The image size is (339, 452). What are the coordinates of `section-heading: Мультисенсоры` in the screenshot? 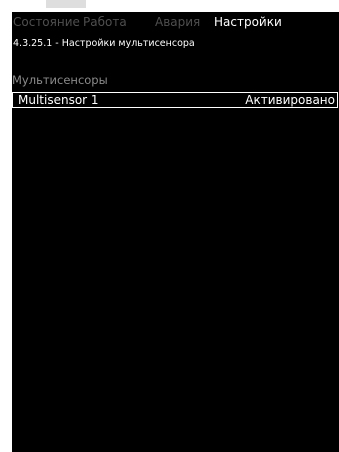 It's located at (60, 80).